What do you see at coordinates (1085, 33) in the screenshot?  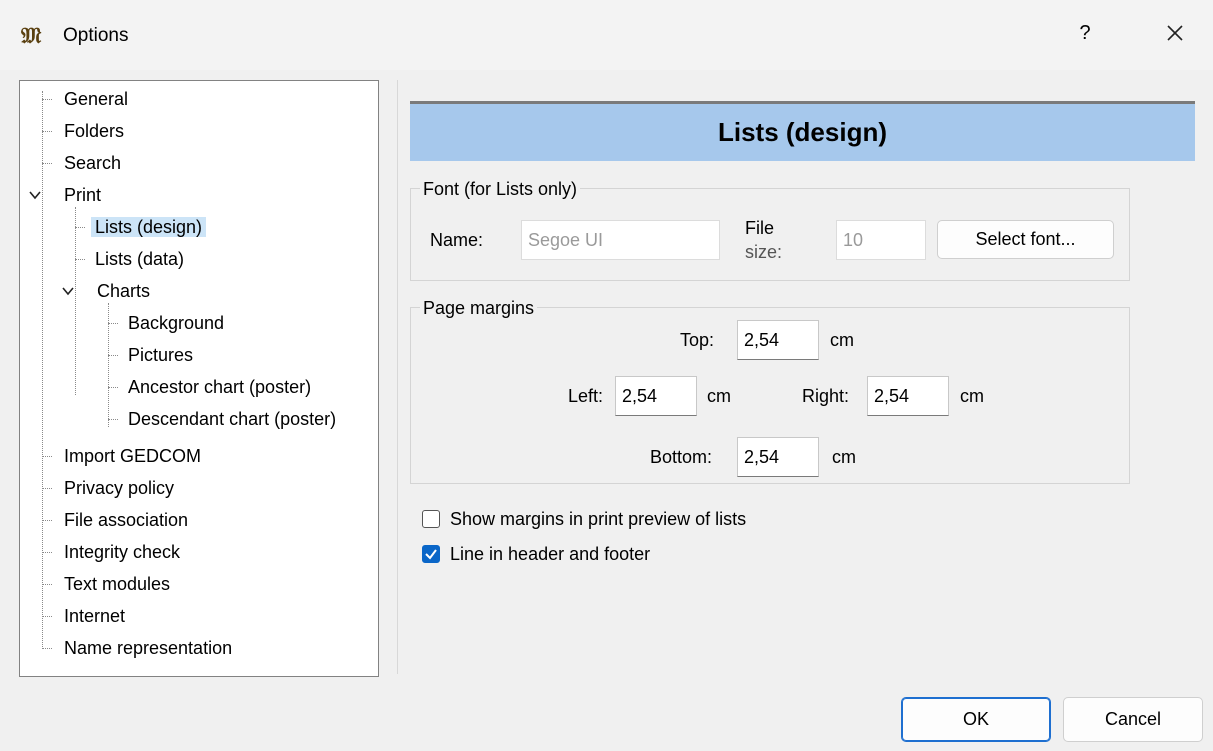 I see `help-button: ?` at bounding box center [1085, 33].